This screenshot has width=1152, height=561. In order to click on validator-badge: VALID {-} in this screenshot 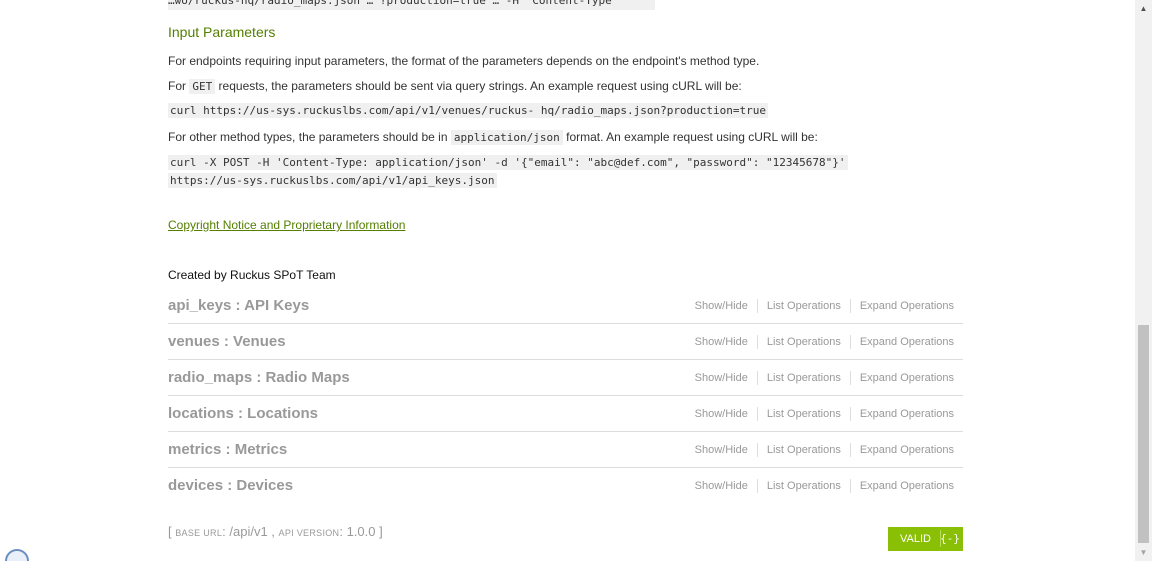, I will do `click(925, 539)`.